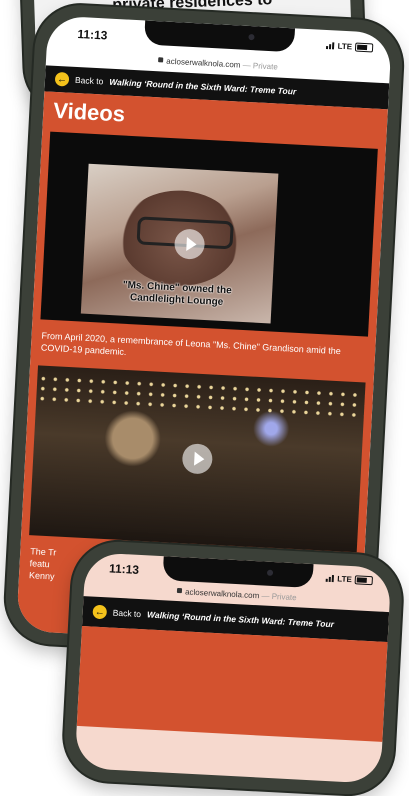  Describe the element at coordinates (176, 295) in the screenshot. I see `video-1-caption: "Ms. Chine" owned the Candlelight Lounge` at that location.